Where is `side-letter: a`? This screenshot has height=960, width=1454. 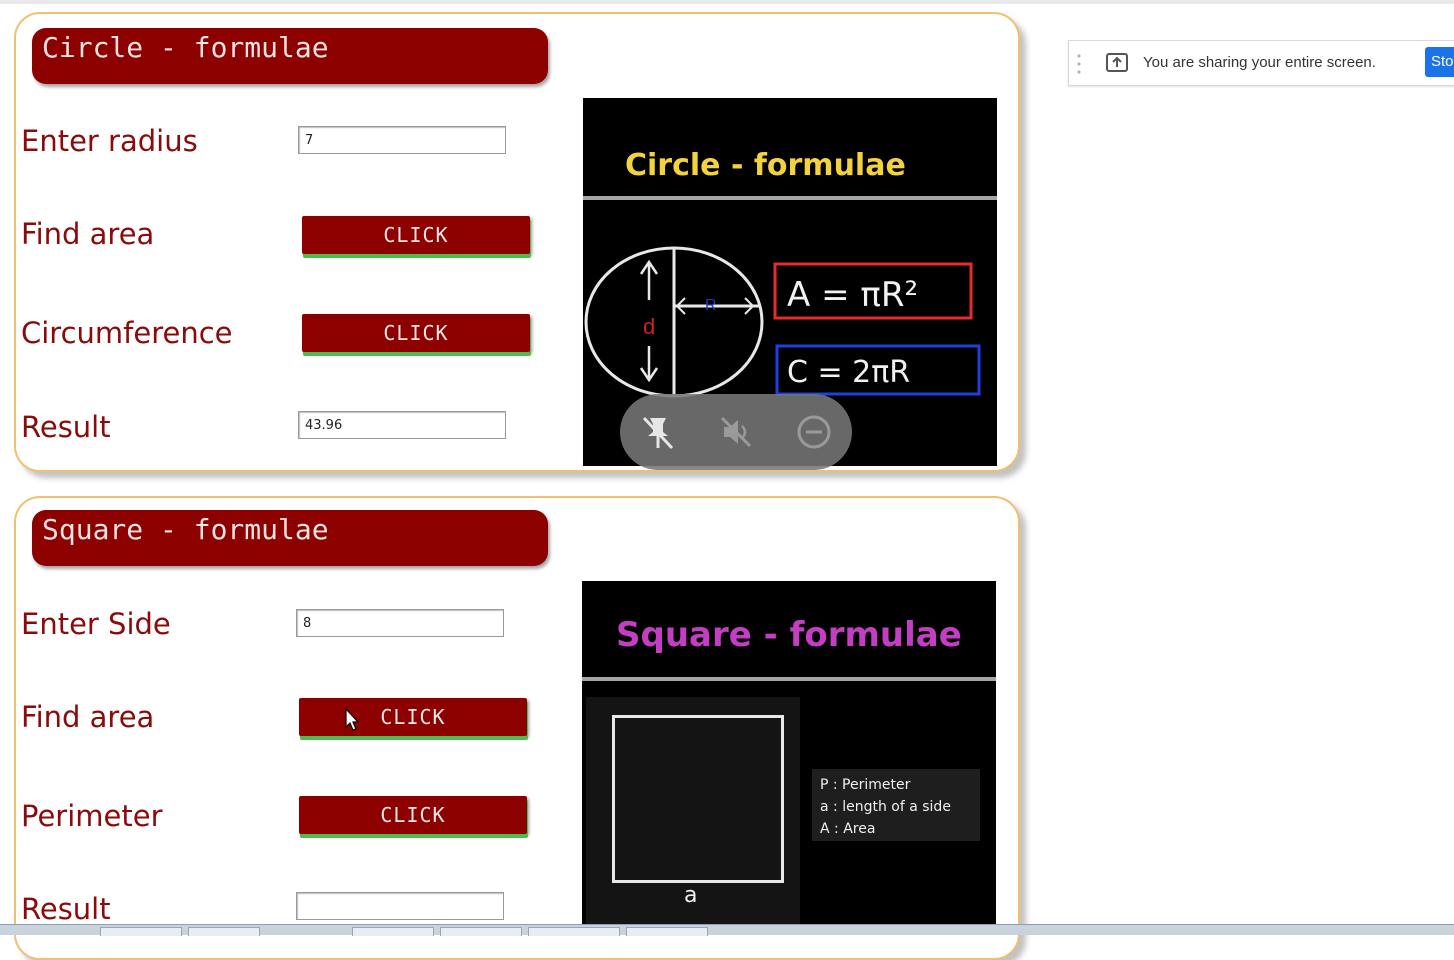 side-letter: a is located at coordinates (691, 895).